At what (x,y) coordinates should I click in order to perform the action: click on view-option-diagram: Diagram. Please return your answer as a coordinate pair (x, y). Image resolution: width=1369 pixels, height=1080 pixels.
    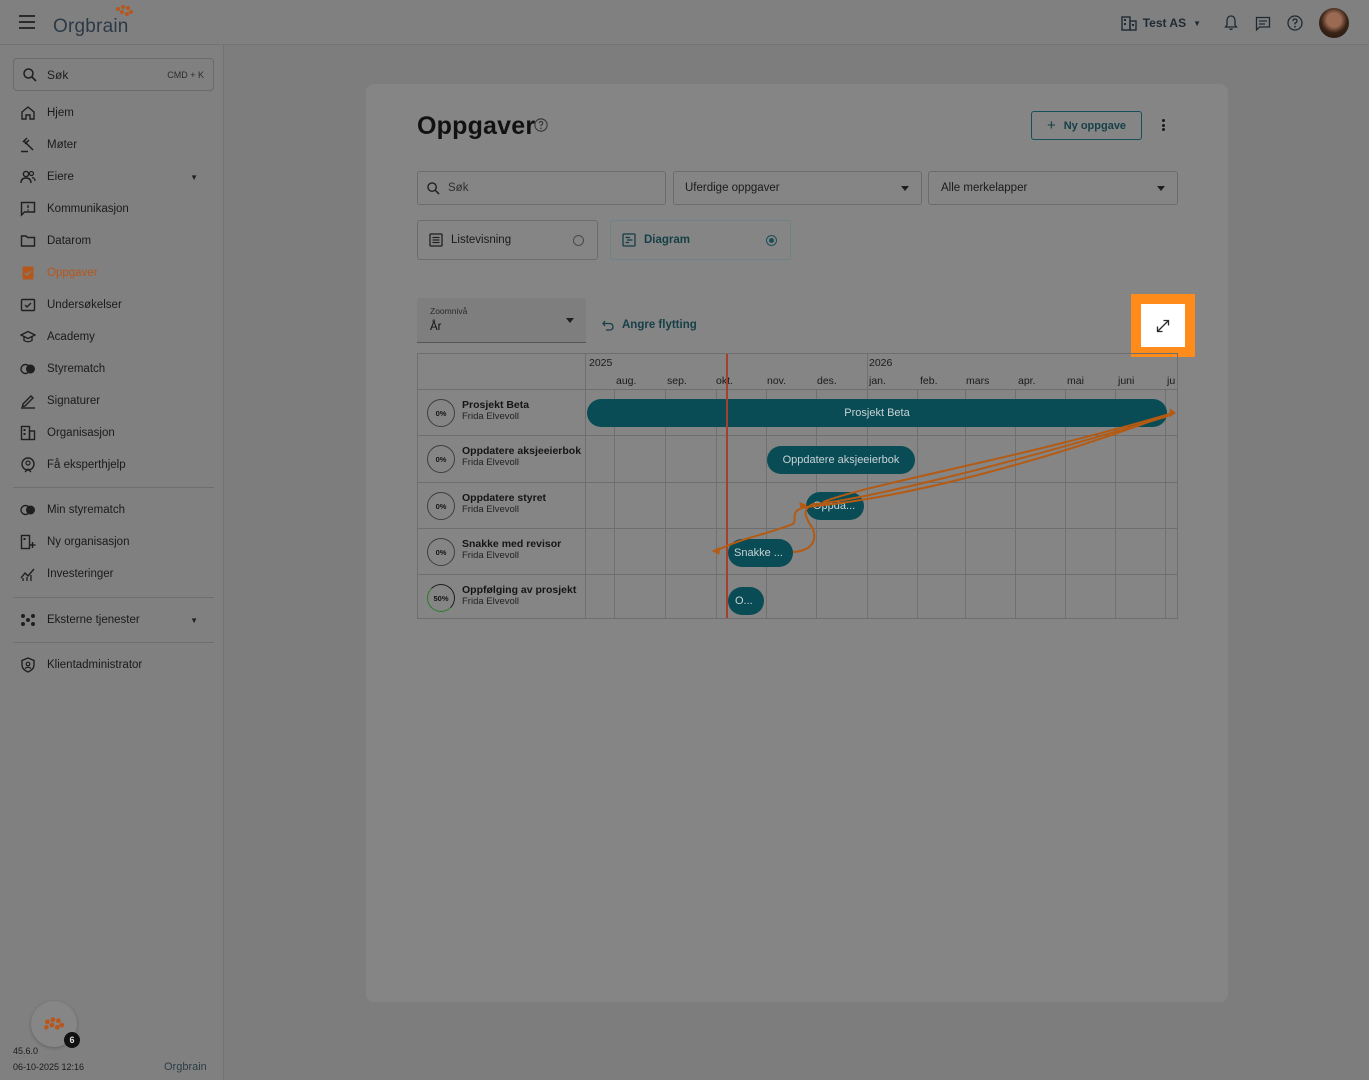
    Looking at the image, I should click on (700, 240).